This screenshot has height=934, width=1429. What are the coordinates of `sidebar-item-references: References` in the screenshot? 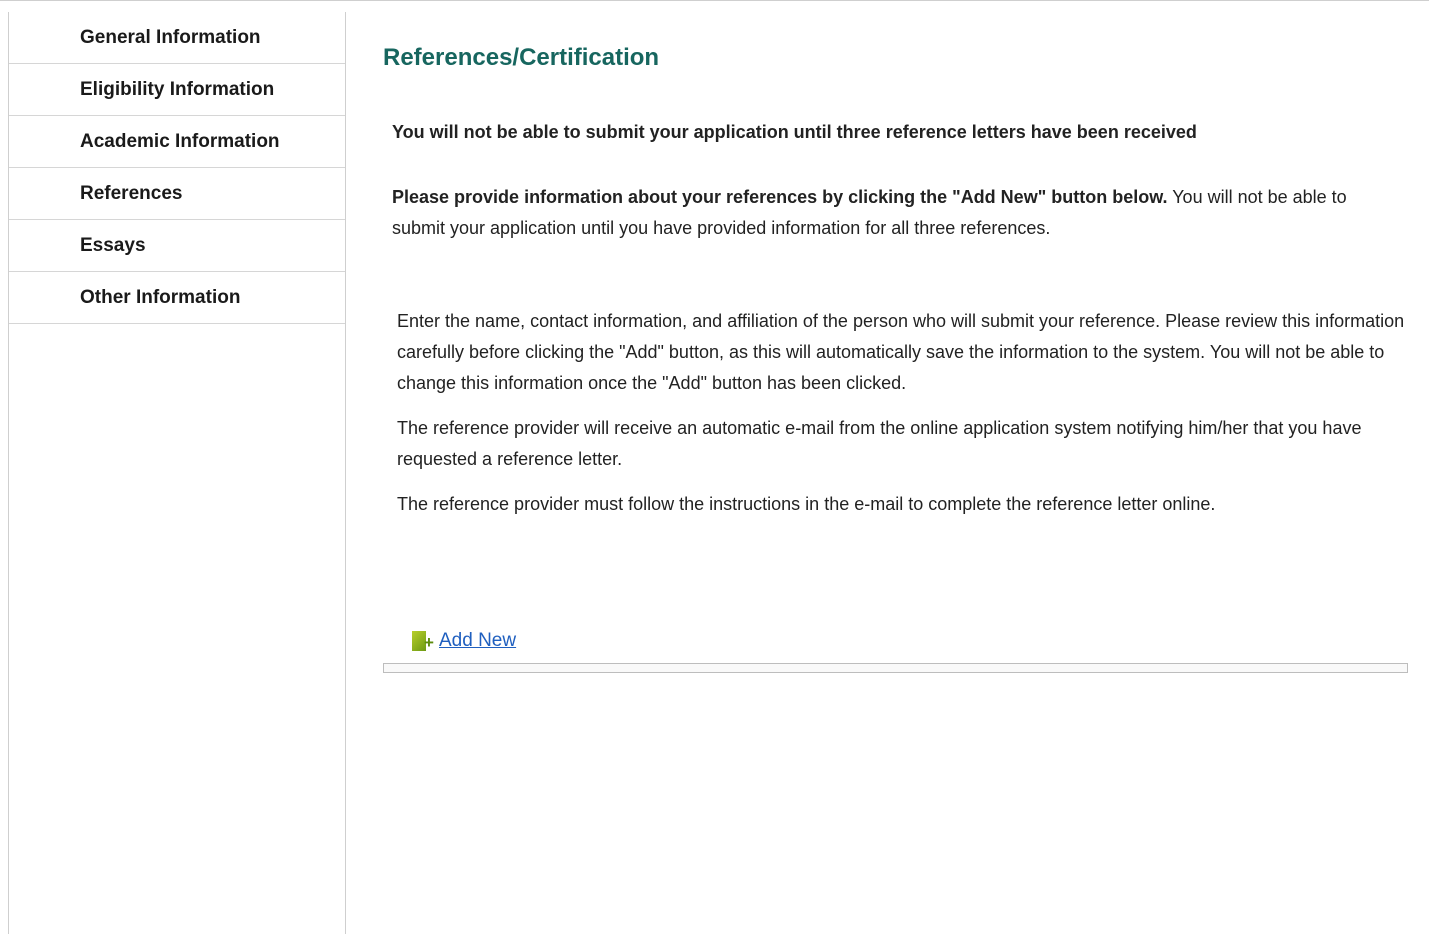 It's located at (177, 194).